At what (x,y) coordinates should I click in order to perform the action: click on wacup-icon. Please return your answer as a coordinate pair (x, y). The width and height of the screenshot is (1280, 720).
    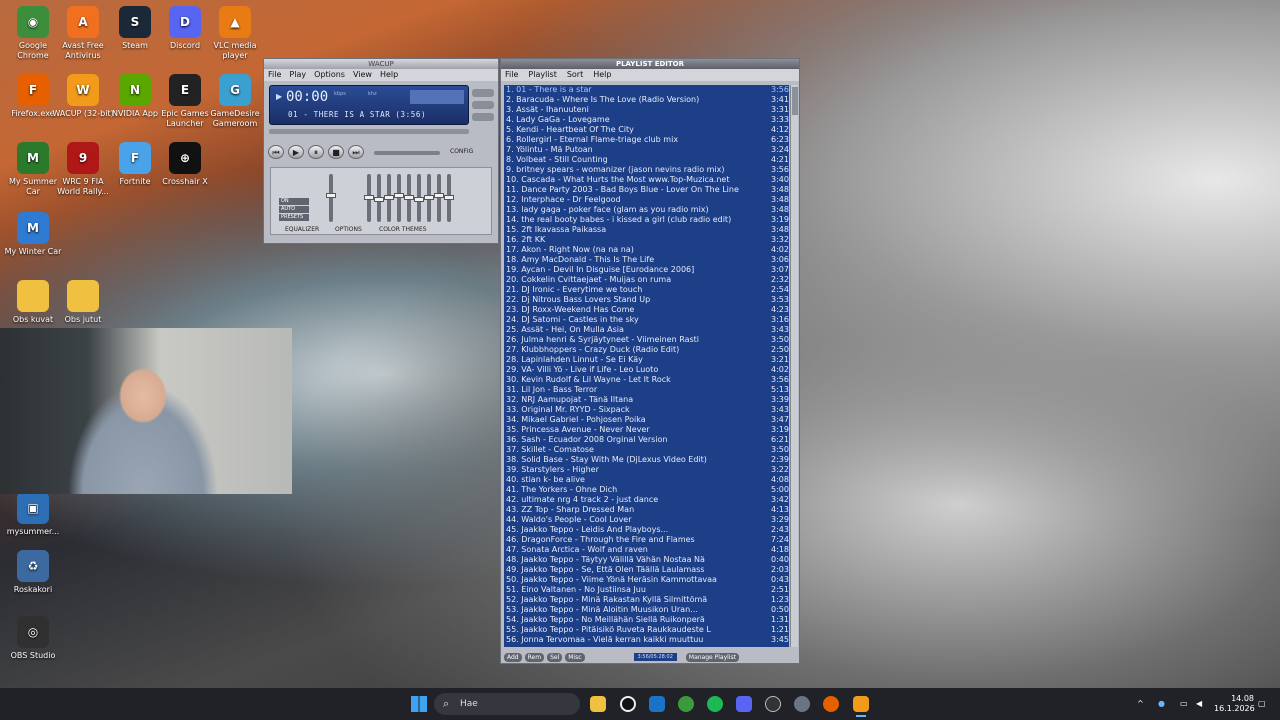
    Looking at the image, I should click on (861, 704).